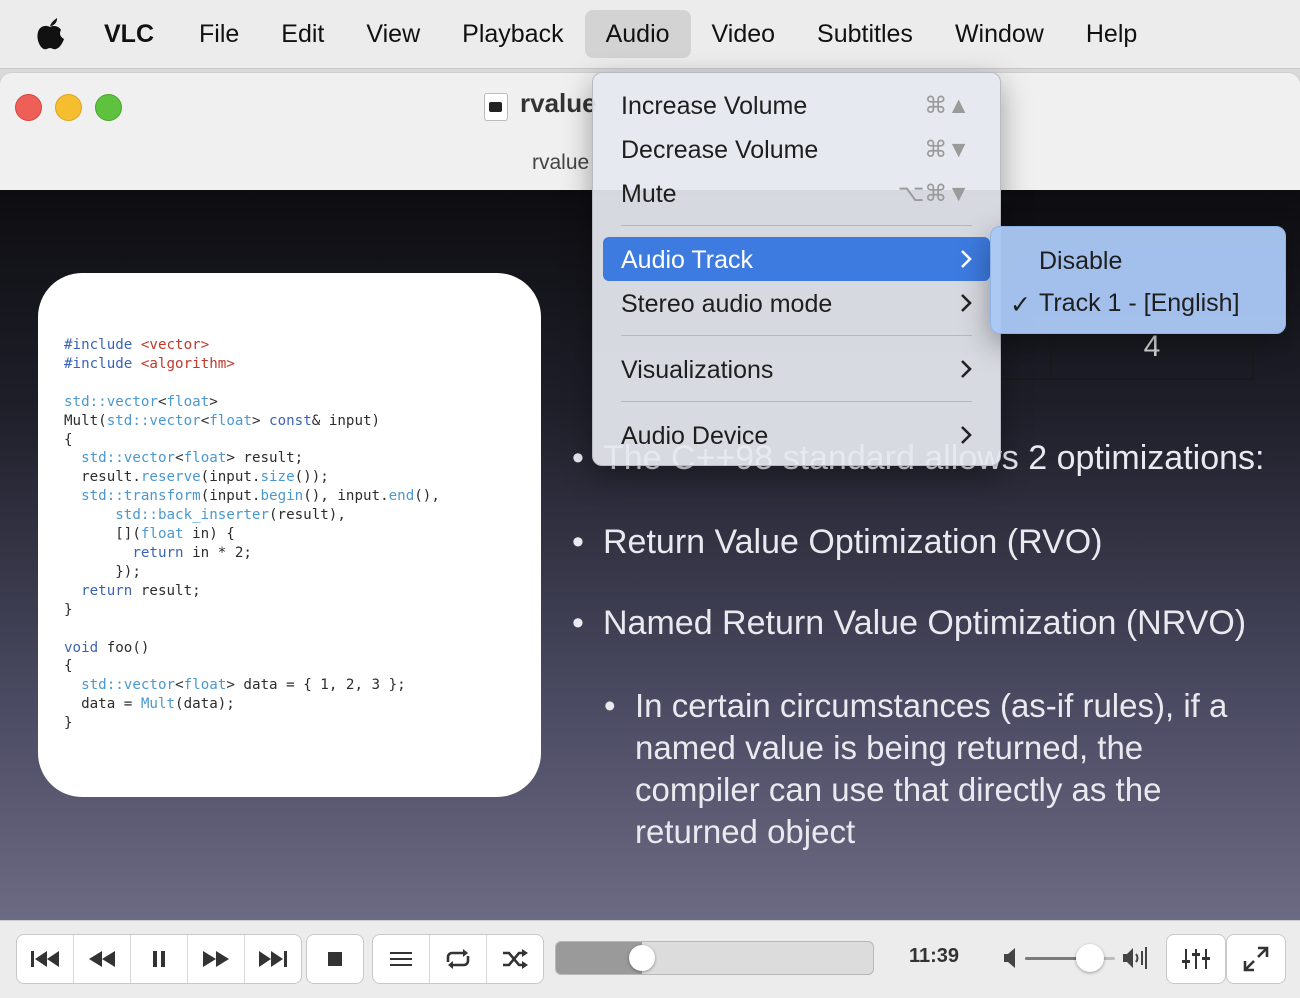 The image size is (1300, 998). I want to click on stop-group, so click(335, 959).